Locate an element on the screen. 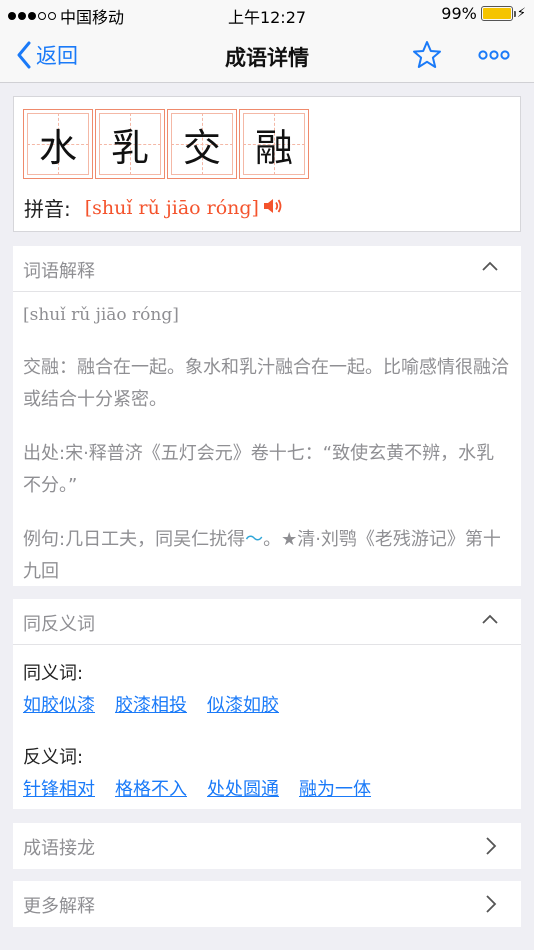 This screenshot has width=534, height=950. idiom-character: 水 is located at coordinates (57, 147).